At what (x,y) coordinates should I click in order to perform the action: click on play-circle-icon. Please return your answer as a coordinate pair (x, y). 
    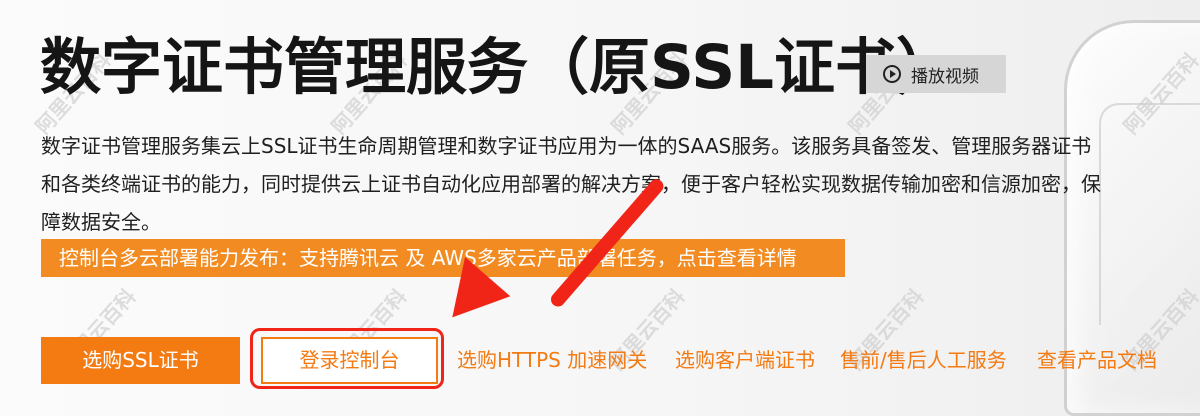
    Looking at the image, I should click on (892, 74).